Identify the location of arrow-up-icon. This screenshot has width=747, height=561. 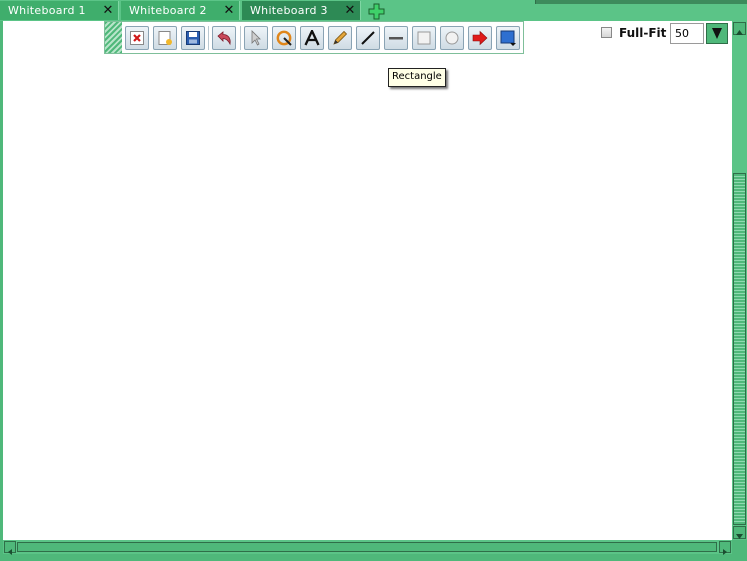
(739, 32).